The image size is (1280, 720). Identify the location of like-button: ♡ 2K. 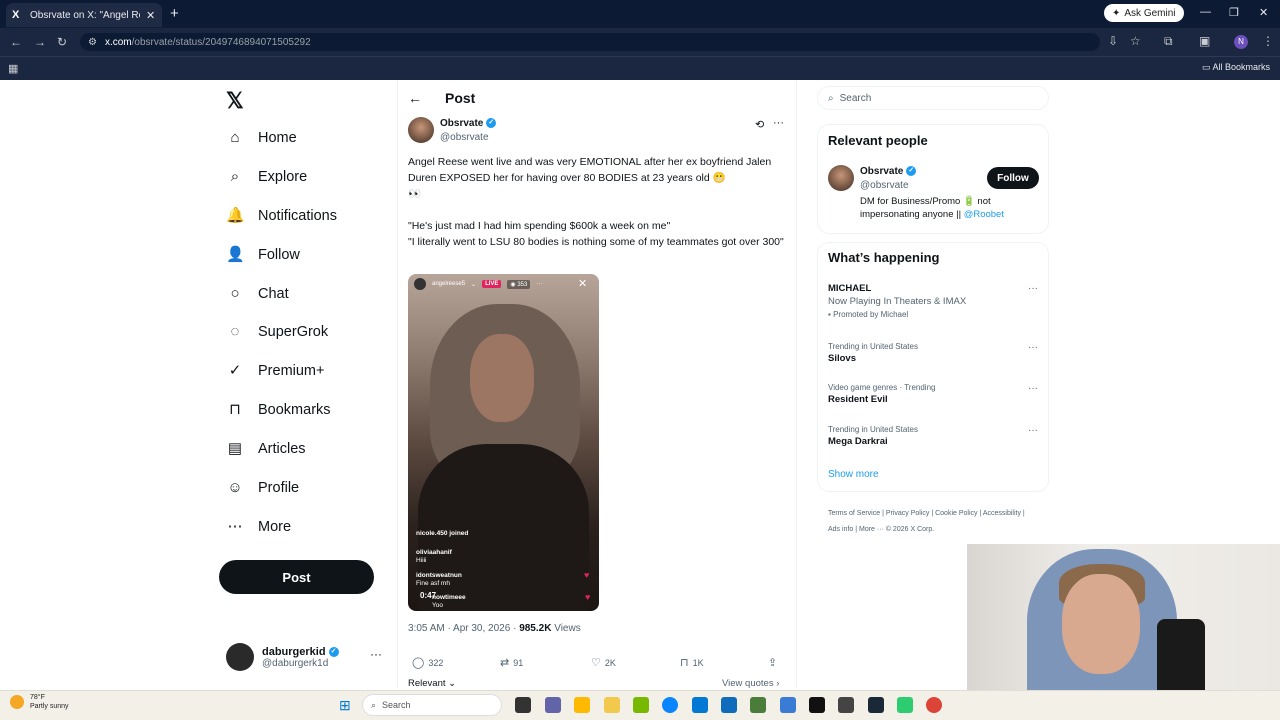
(603, 662).